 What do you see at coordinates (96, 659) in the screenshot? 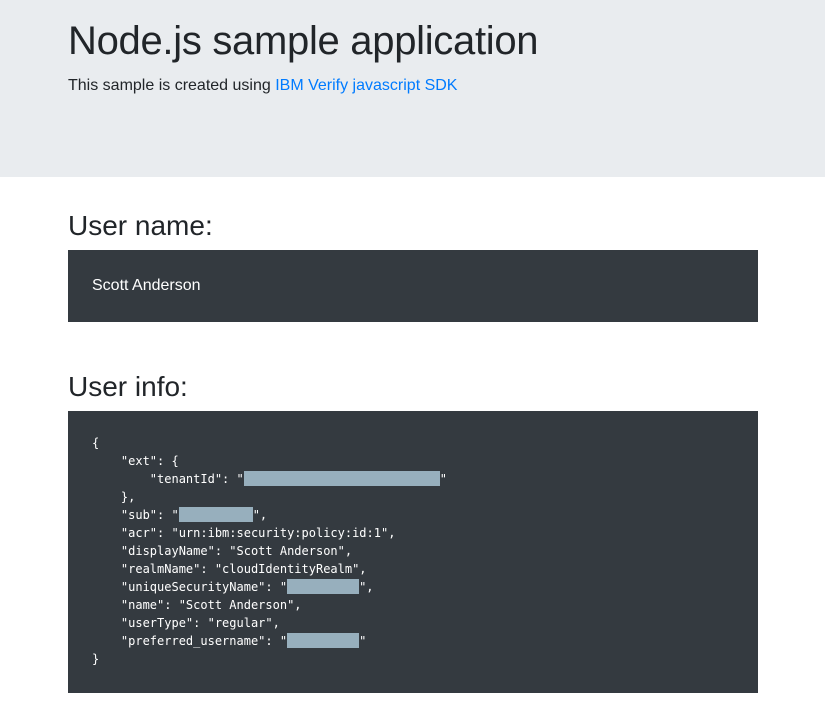
I see `json-close-brace: }` at bounding box center [96, 659].